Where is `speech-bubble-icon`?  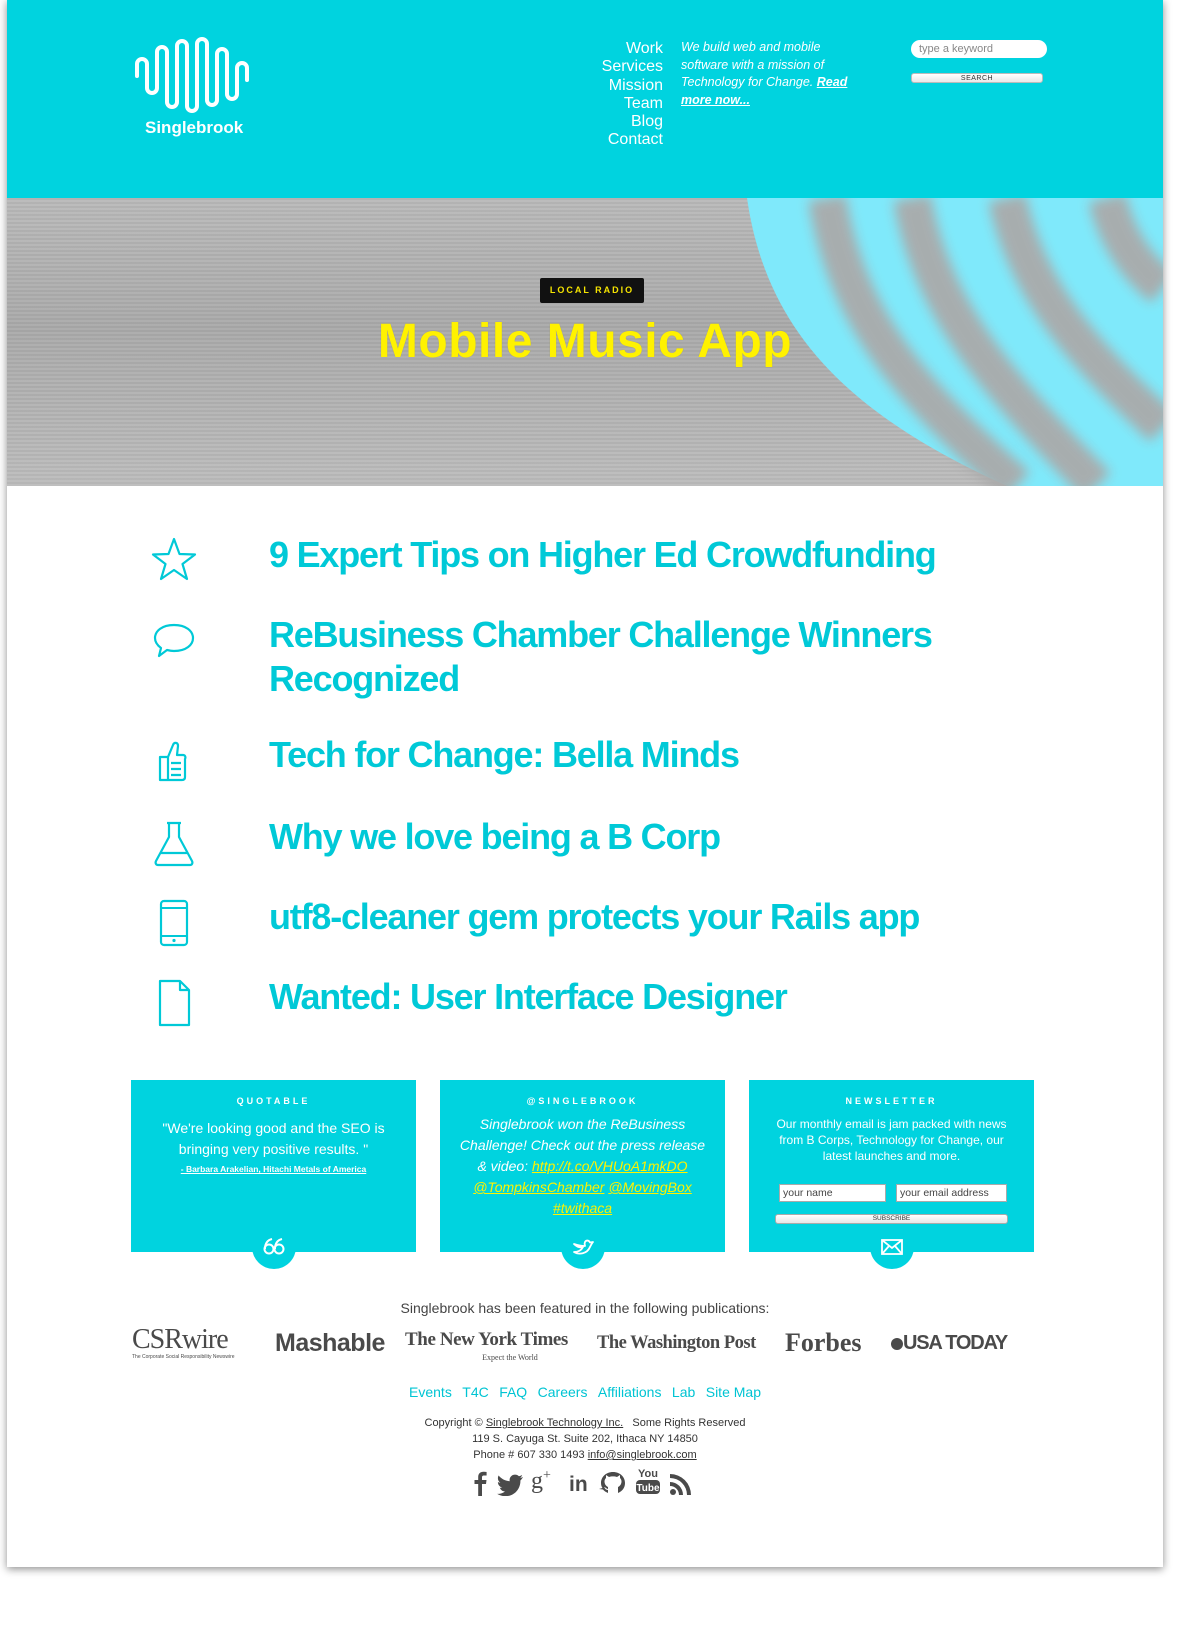 speech-bubble-icon is located at coordinates (174, 640).